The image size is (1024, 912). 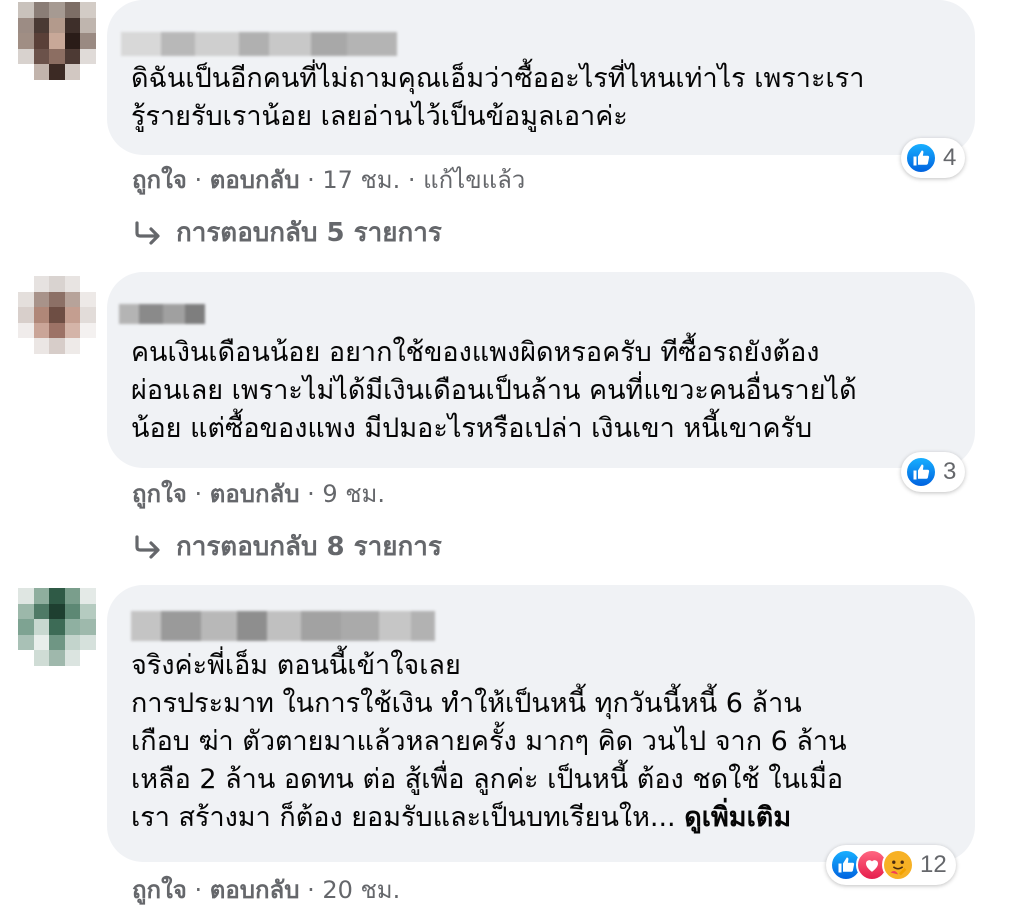 I want to click on timestamp: 20 ชม., so click(x=361, y=890).